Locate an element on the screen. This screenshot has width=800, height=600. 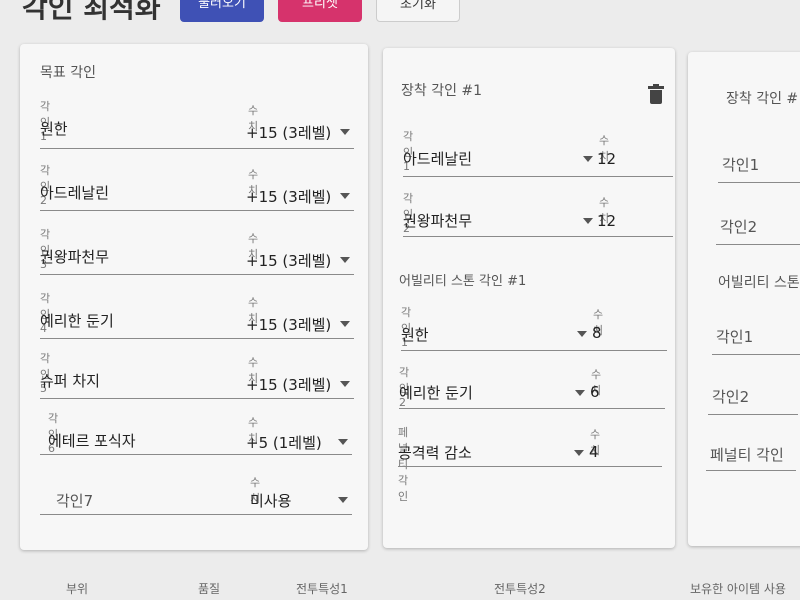
stone-row-name: 원한 is located at coordinates (415, 334).